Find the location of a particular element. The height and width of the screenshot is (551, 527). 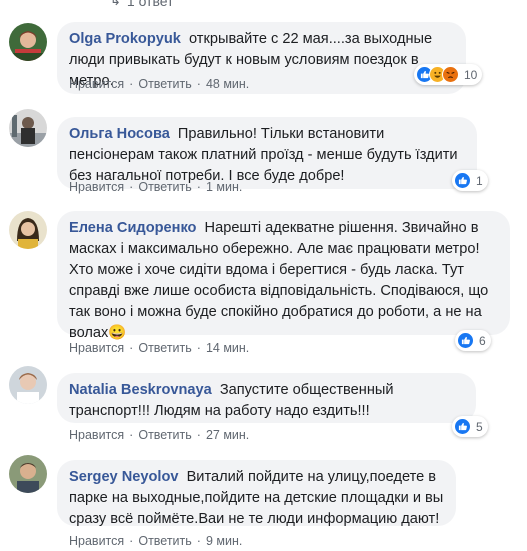

comment-author: Елена Сидоренко is located at coordinates (132, 228).